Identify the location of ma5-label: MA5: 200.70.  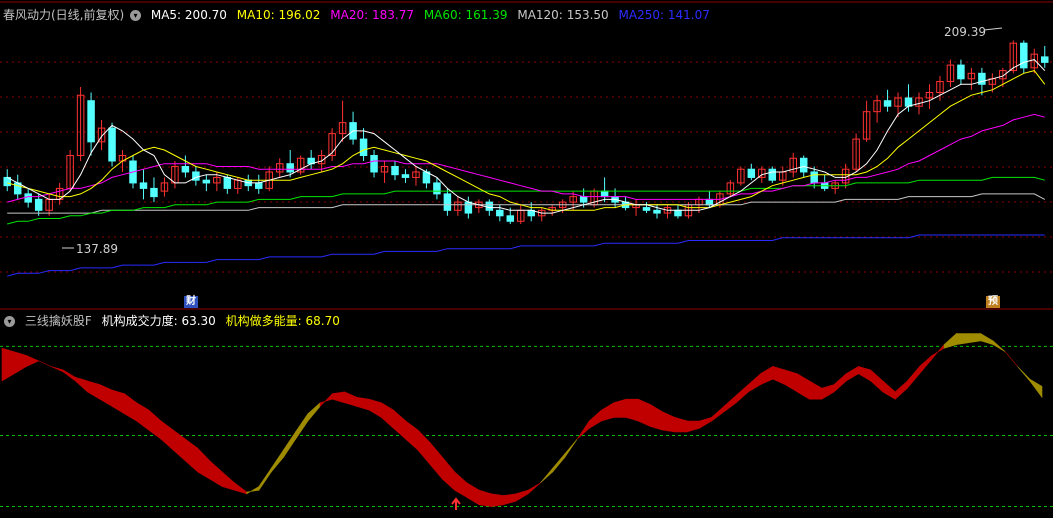
(188, 15).